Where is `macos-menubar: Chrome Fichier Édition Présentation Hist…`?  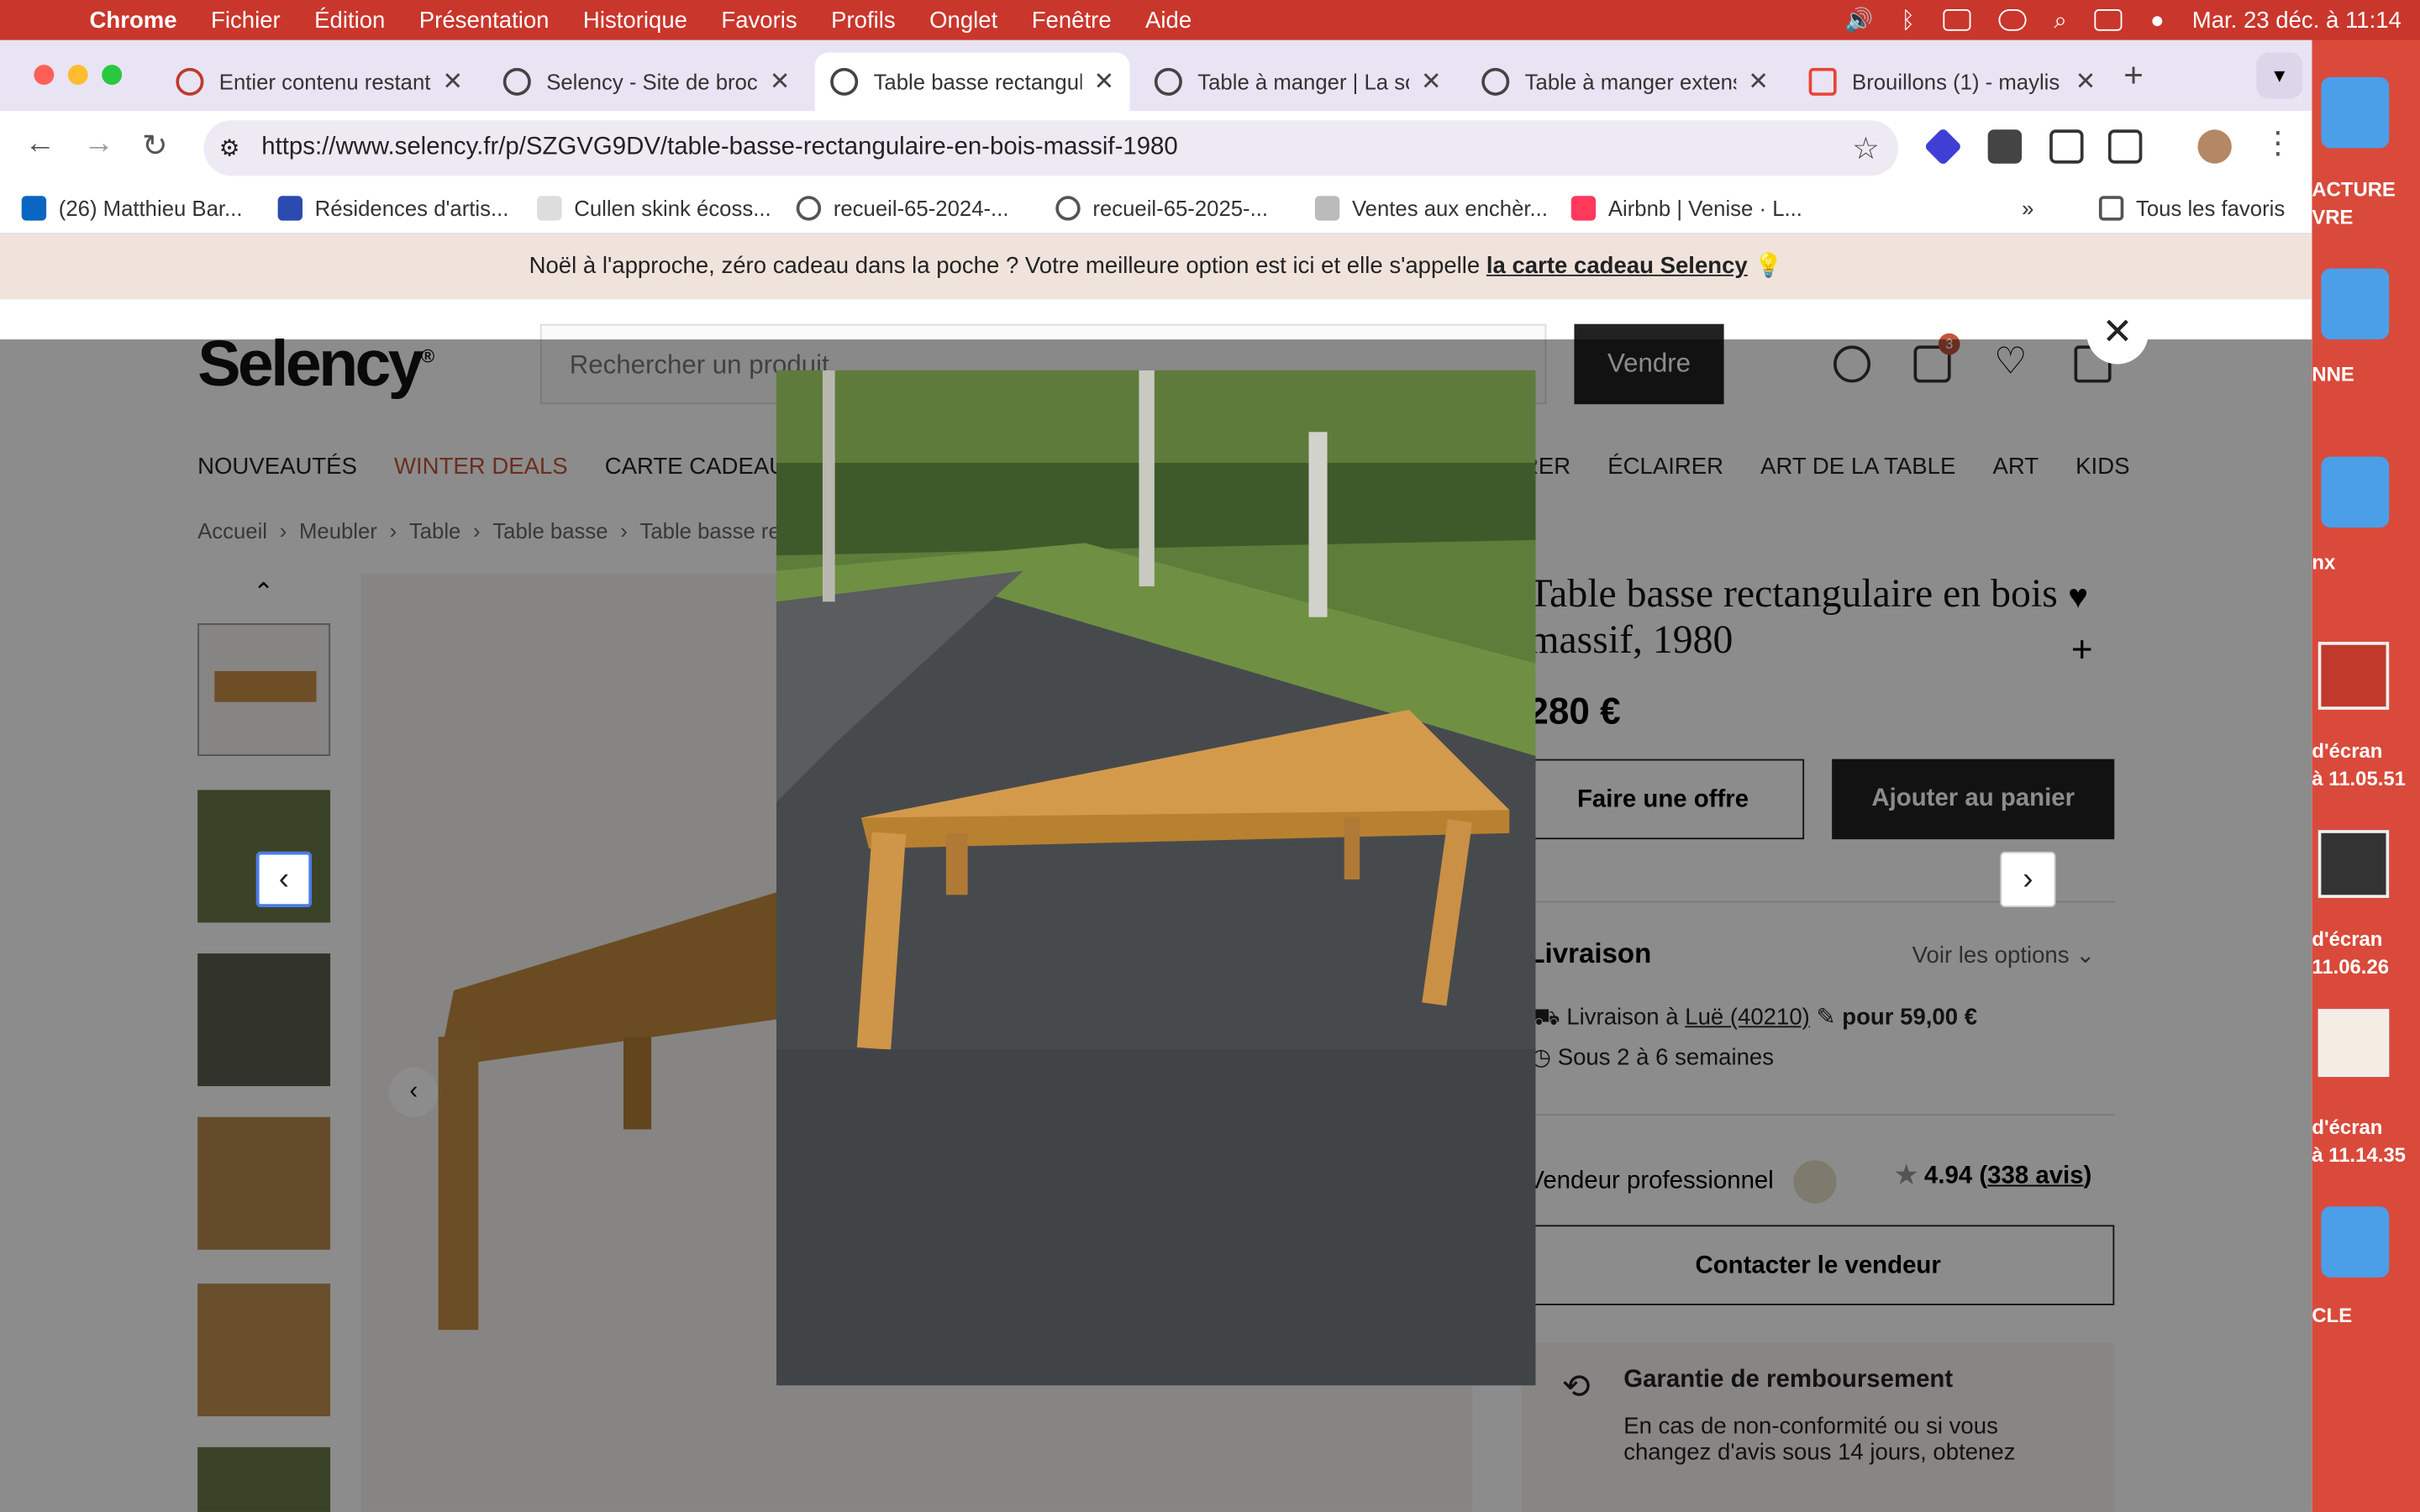
macos-menubar: Chrome Fichier Édition Présentation Hist… is located at coordinates (1210, 20).